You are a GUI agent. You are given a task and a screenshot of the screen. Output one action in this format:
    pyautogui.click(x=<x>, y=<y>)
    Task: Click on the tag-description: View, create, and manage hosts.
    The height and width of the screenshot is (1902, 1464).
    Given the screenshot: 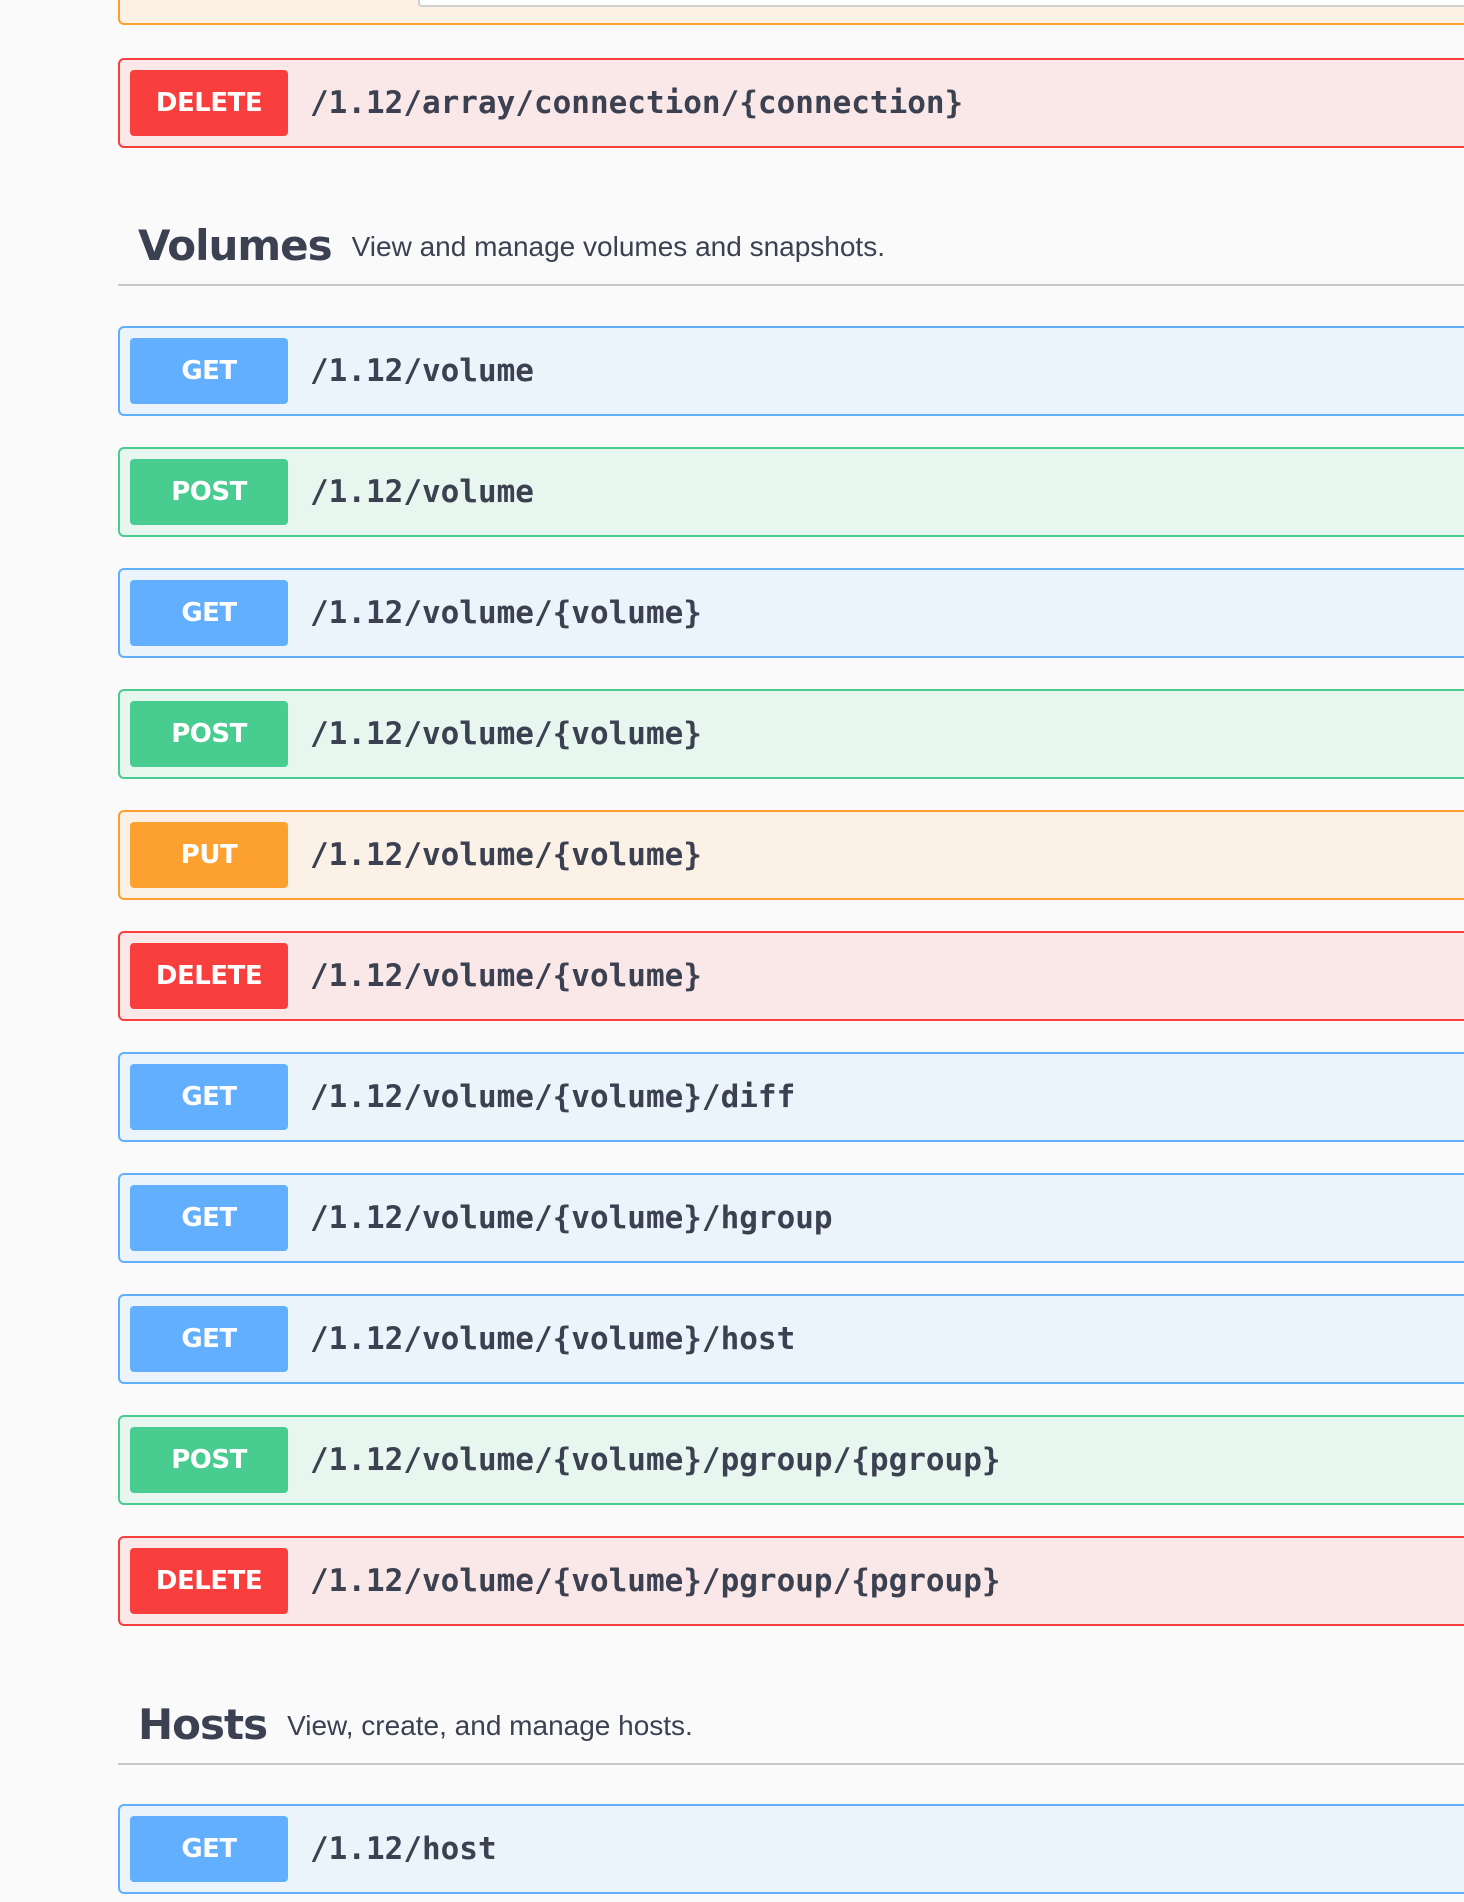 What is the action you would take?
    pyautogui.click(x=490, y=1725)
    